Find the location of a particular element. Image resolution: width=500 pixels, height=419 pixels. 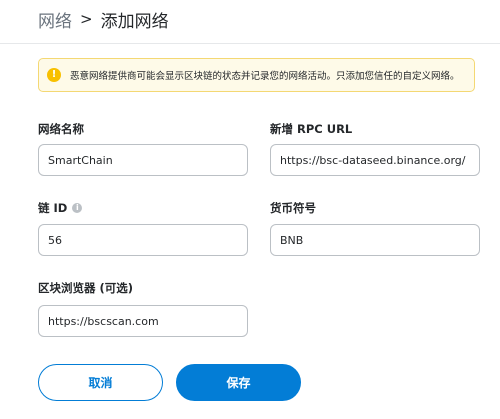

header-divider is located at coordinates (250, 43).